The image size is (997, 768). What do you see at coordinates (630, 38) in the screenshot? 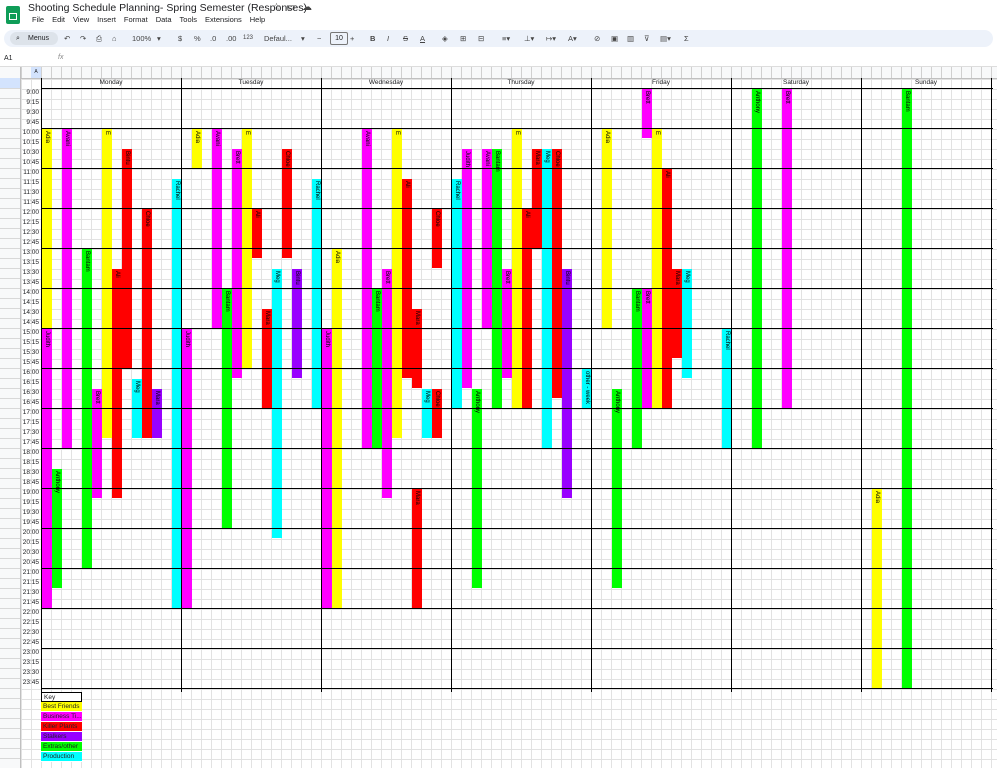
I see `chart-icon: ▥` at bounding box center [630, 38].